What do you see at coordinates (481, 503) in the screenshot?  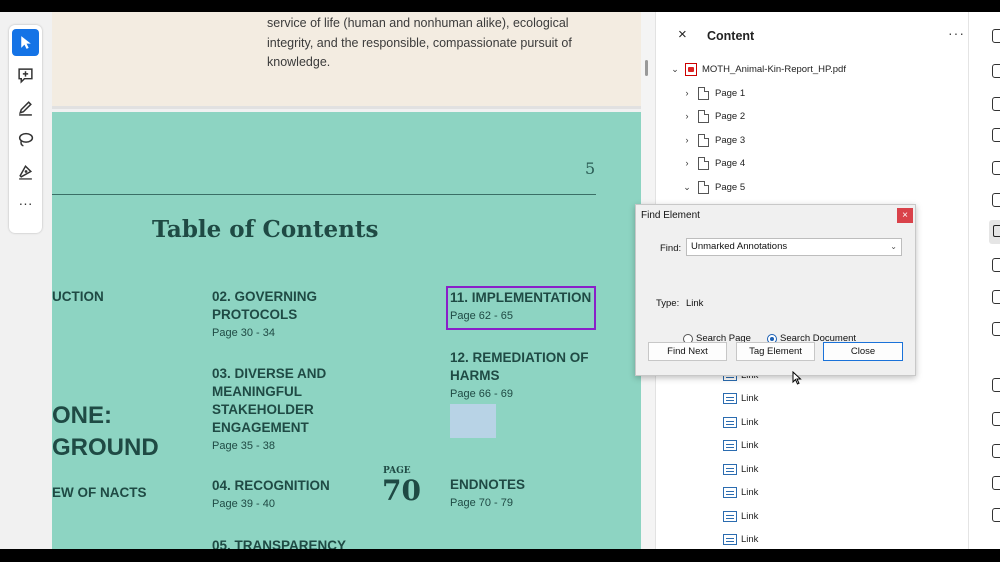 I see `toc-entry-endnotes-pages: Page 70 - 79` at bounding box center [481, 503].